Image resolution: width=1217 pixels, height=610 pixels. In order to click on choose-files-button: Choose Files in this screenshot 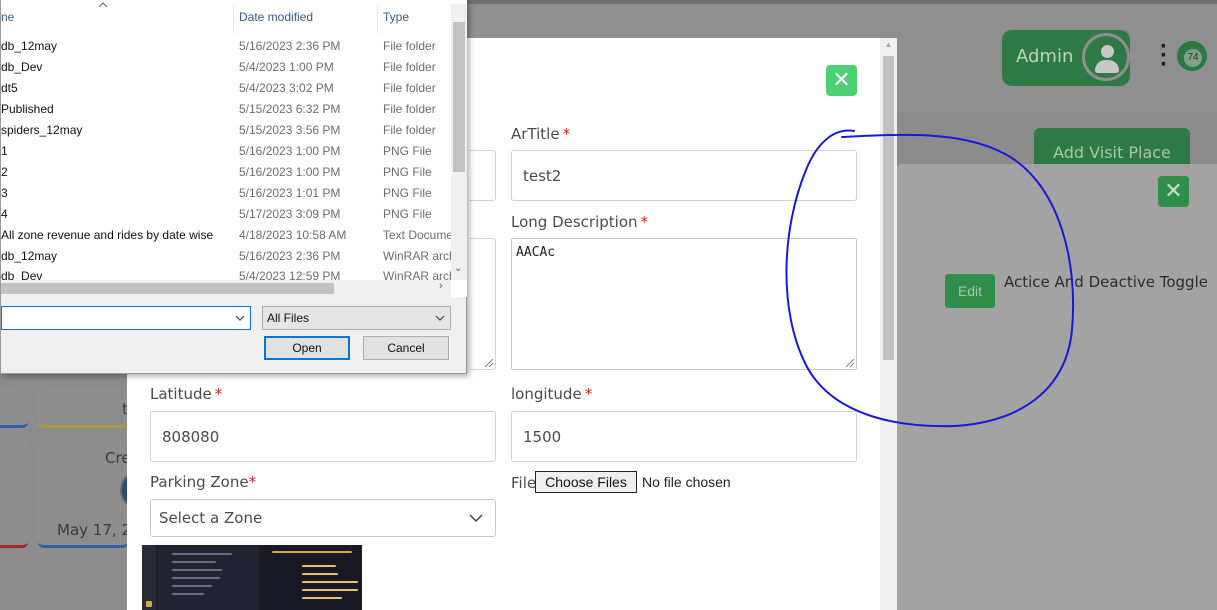, I will do `click(586, 482)`.